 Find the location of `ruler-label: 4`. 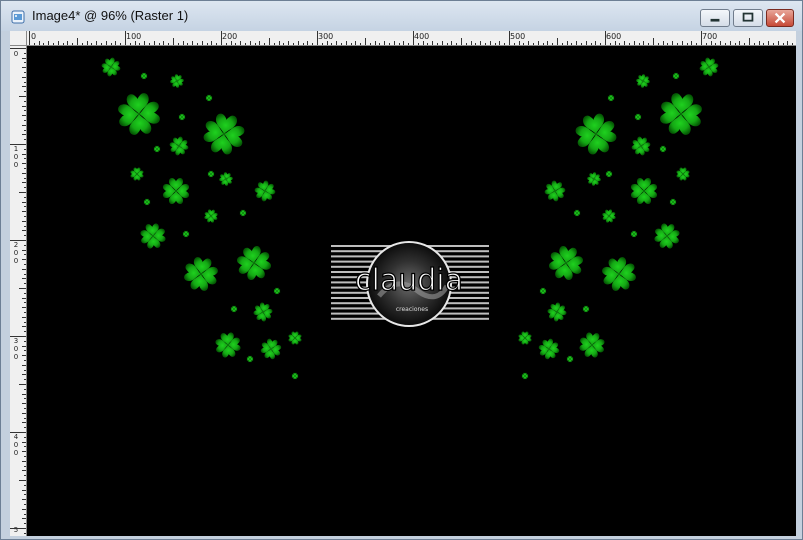

ruler-label: 4 is located at coordinates (16, 437).